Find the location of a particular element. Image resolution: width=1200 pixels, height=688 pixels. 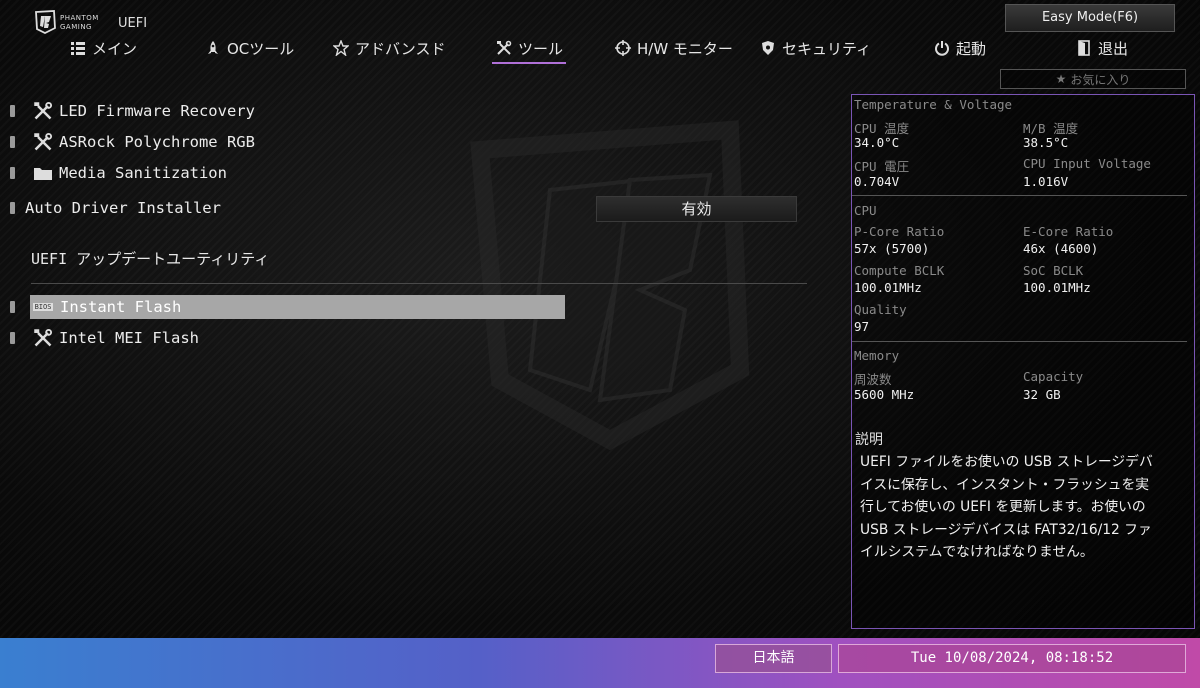

bios-icon-text: BIOS is located at coordinates (43, 307).